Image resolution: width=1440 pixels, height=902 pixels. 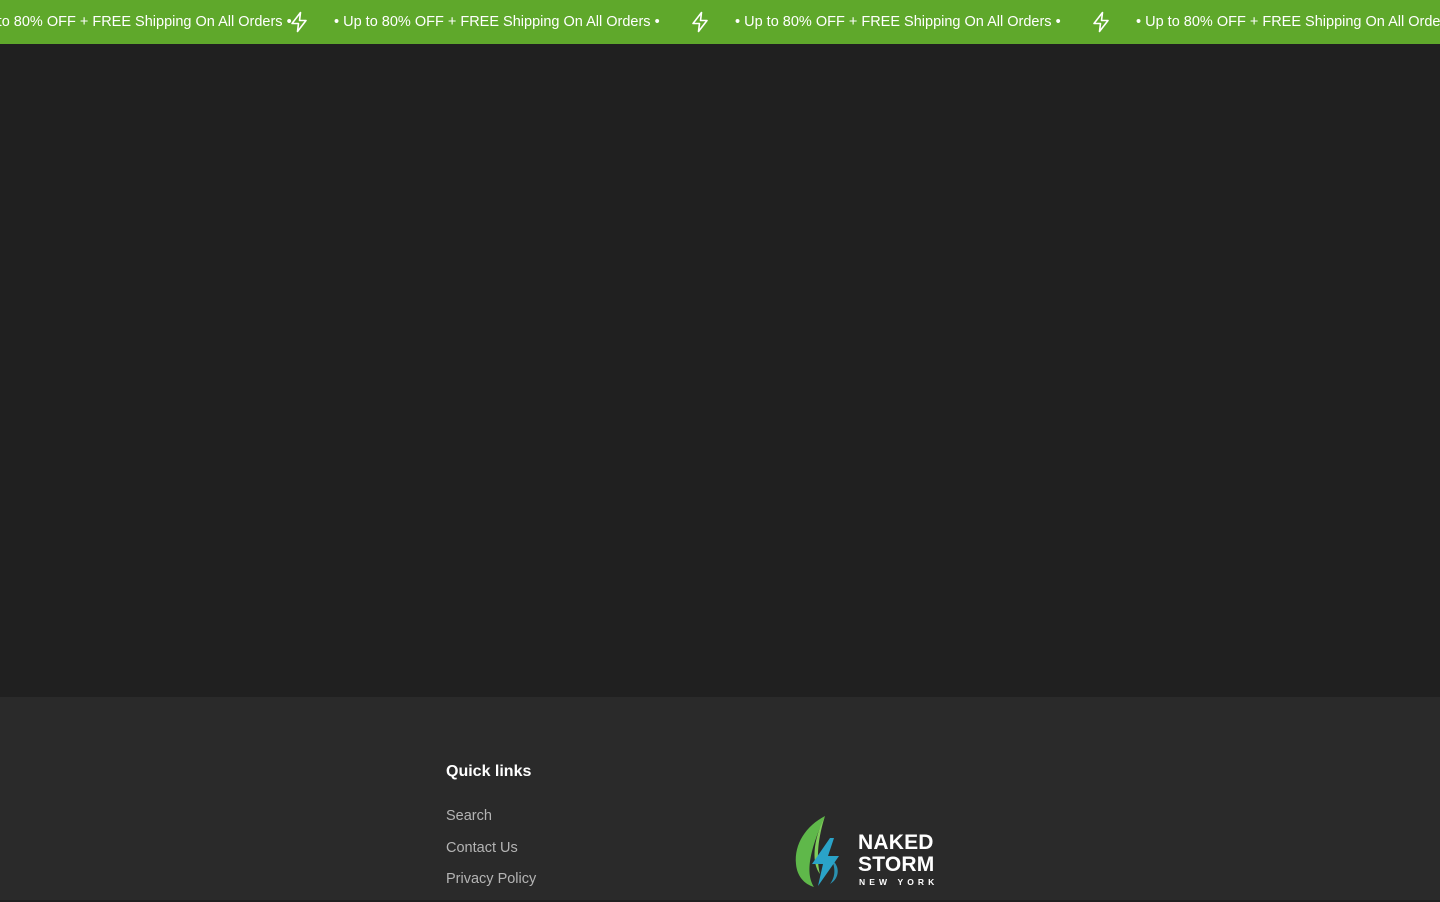 I want to click on list-item: Search, so click(x=491, y=823).